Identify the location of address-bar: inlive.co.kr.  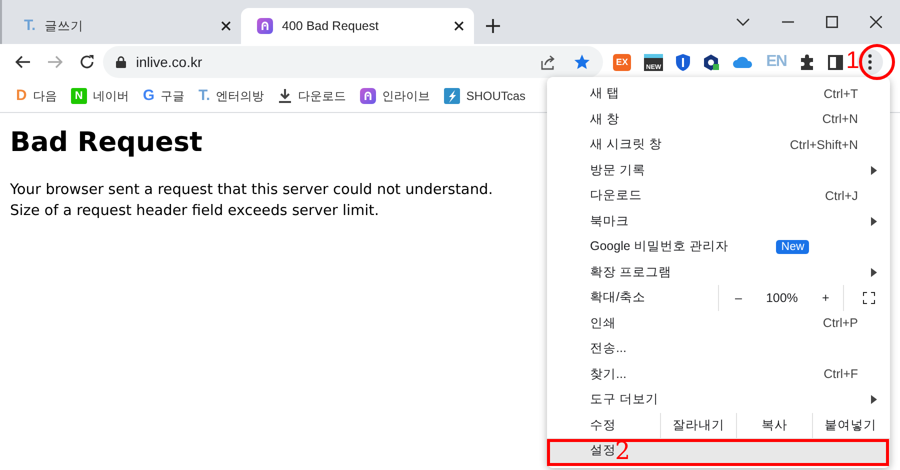
(353, 62).